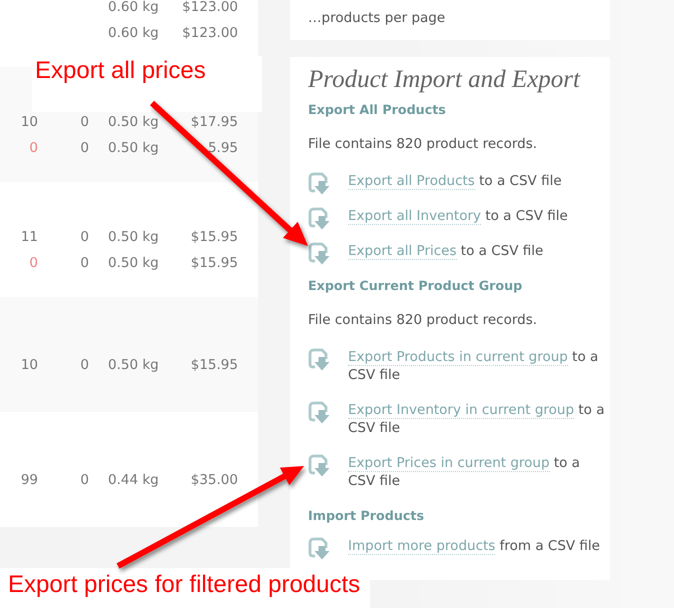  I want to click on action-link: Export Prices in current group, so click(449, 463).